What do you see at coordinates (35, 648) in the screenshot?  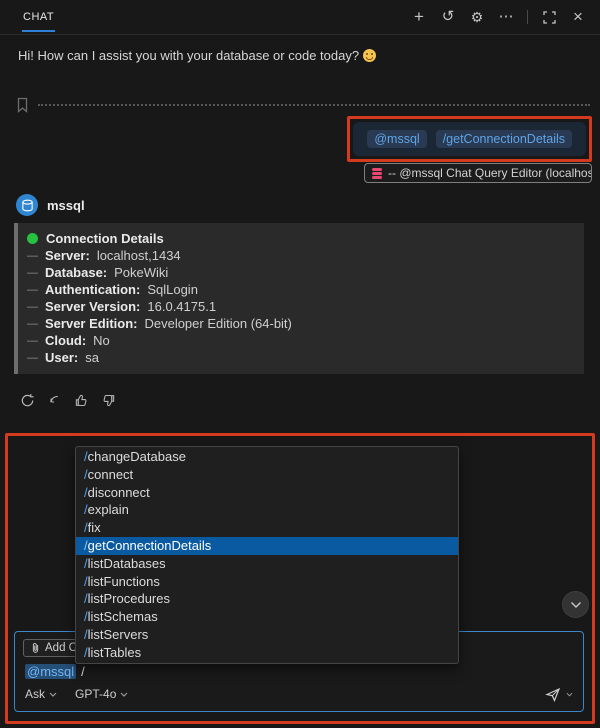 I see `paperclip-icon` at bounding box center [35, 648].